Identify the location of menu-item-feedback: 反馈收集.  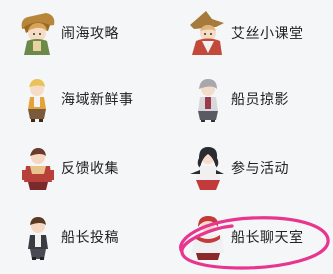
(83, 168).